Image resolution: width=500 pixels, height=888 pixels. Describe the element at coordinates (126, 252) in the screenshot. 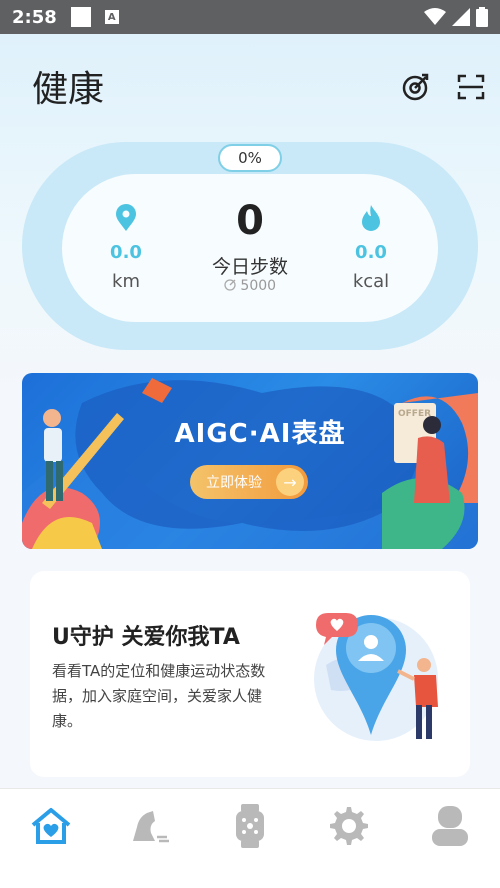

I see `distance-value: 0.0` at that location.